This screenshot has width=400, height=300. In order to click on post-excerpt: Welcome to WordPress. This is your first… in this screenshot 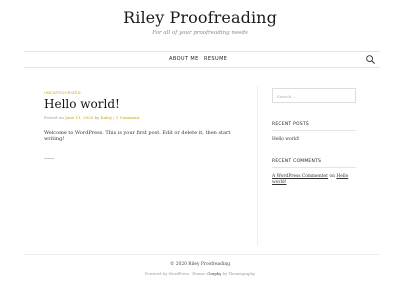, I will do `click(137, 136)`.